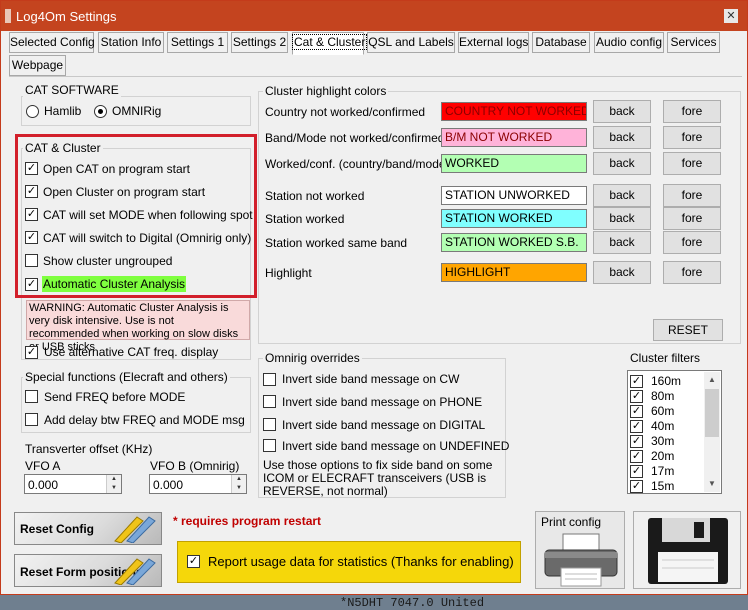  What do you see at coordinates (666, 381) in the screenshot?
I see `filter-label: 160m` at bounding box center [666, 381].